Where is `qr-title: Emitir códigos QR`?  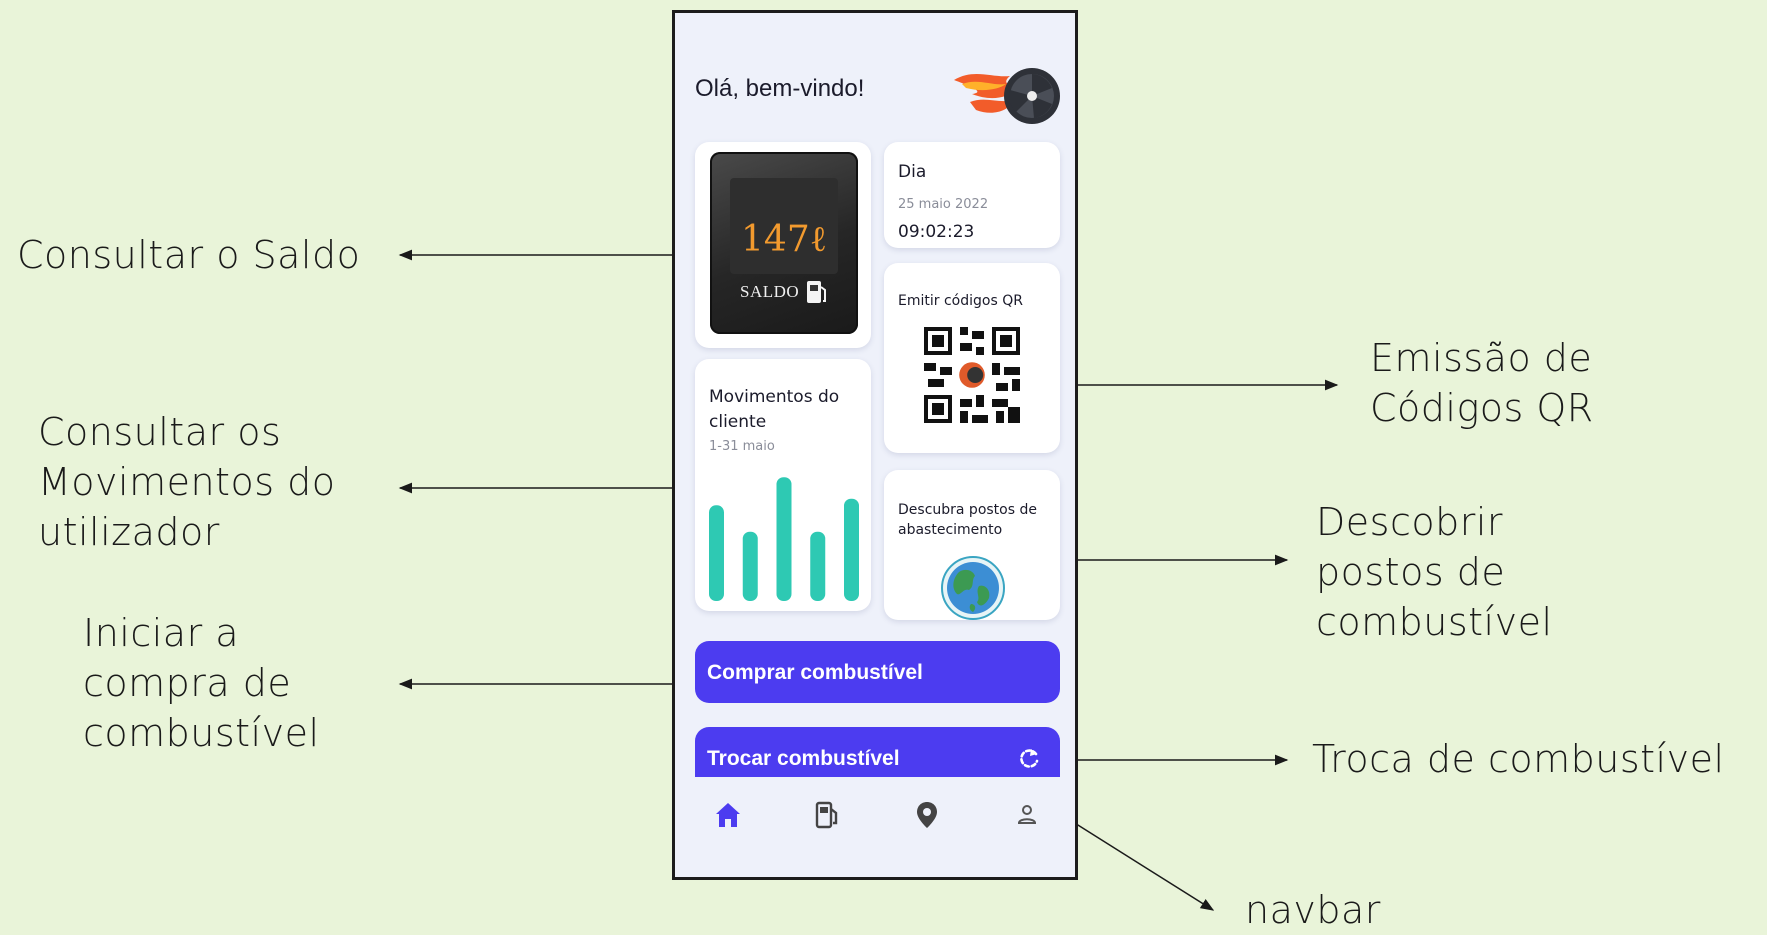
qr-title: Emitir códigos QR is located at coordinates (960, 301).